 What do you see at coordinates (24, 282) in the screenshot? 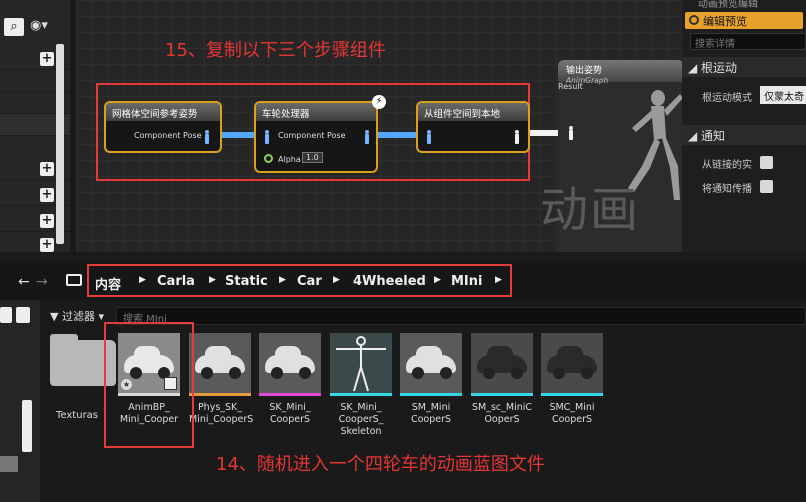
I see `back-arrow-icon: ←` at bounding box center [24, 282].